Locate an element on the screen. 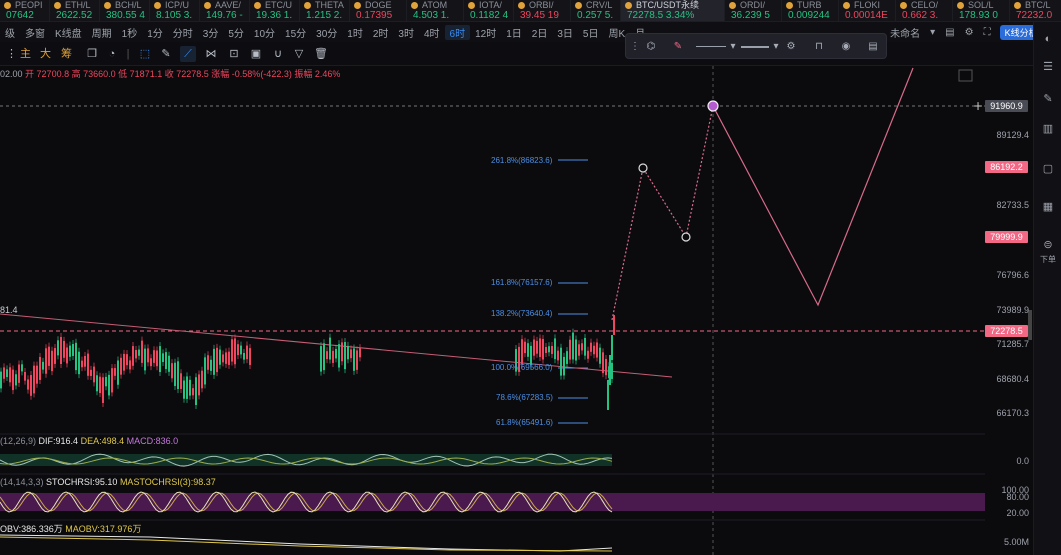 The height and width of the screenshot is (555, 1061). lock-icon: ⊓ is located at coordinates (819, 47).